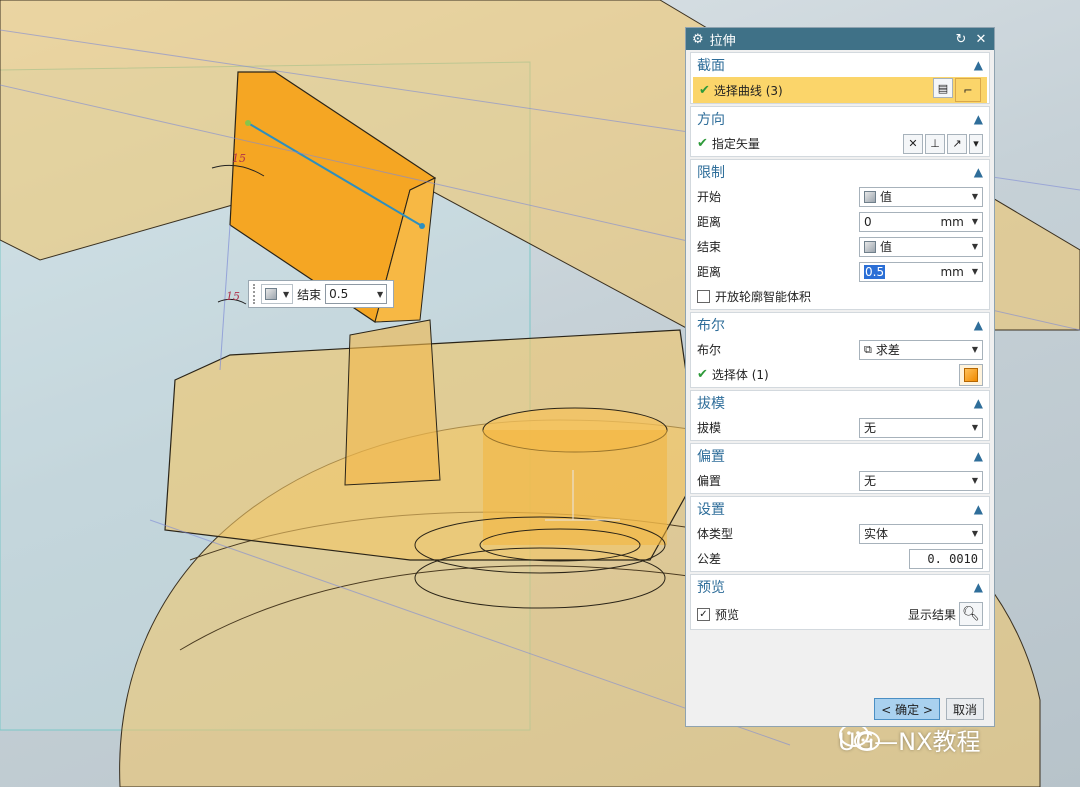 Image resolution: width=1080 pixels, height=787 pixels. I want to click on select-curve-row: ✔ 选择曲线 (3) ▤ ⌐, so click(840, 90).